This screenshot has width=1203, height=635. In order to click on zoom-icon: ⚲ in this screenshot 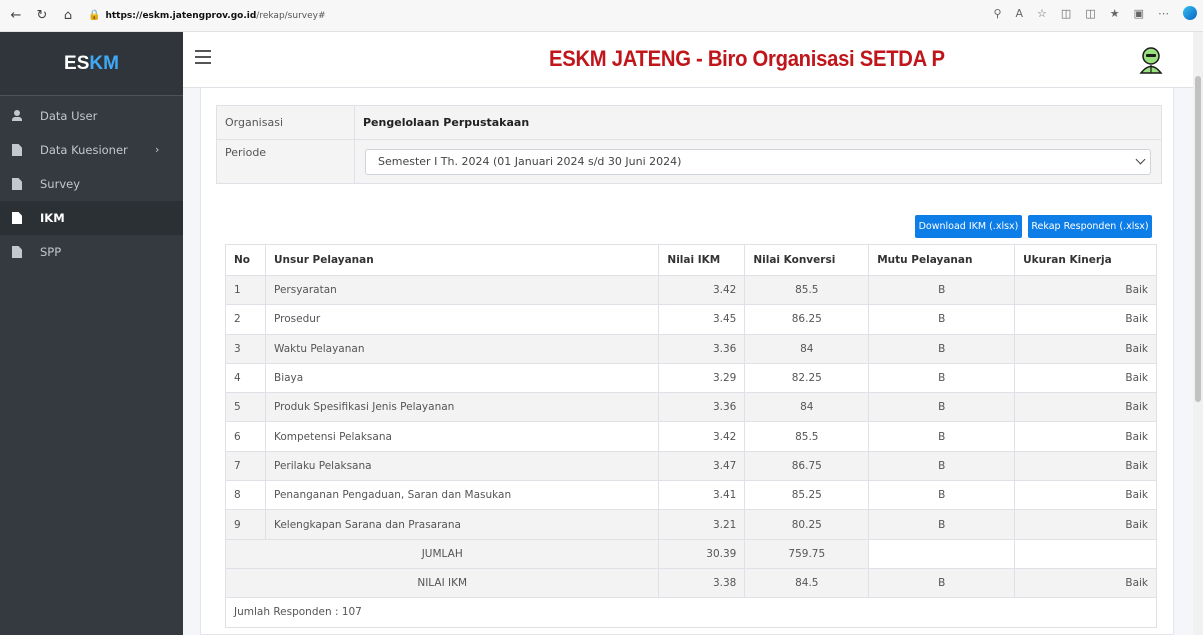, I will do `click(997, 13)`.